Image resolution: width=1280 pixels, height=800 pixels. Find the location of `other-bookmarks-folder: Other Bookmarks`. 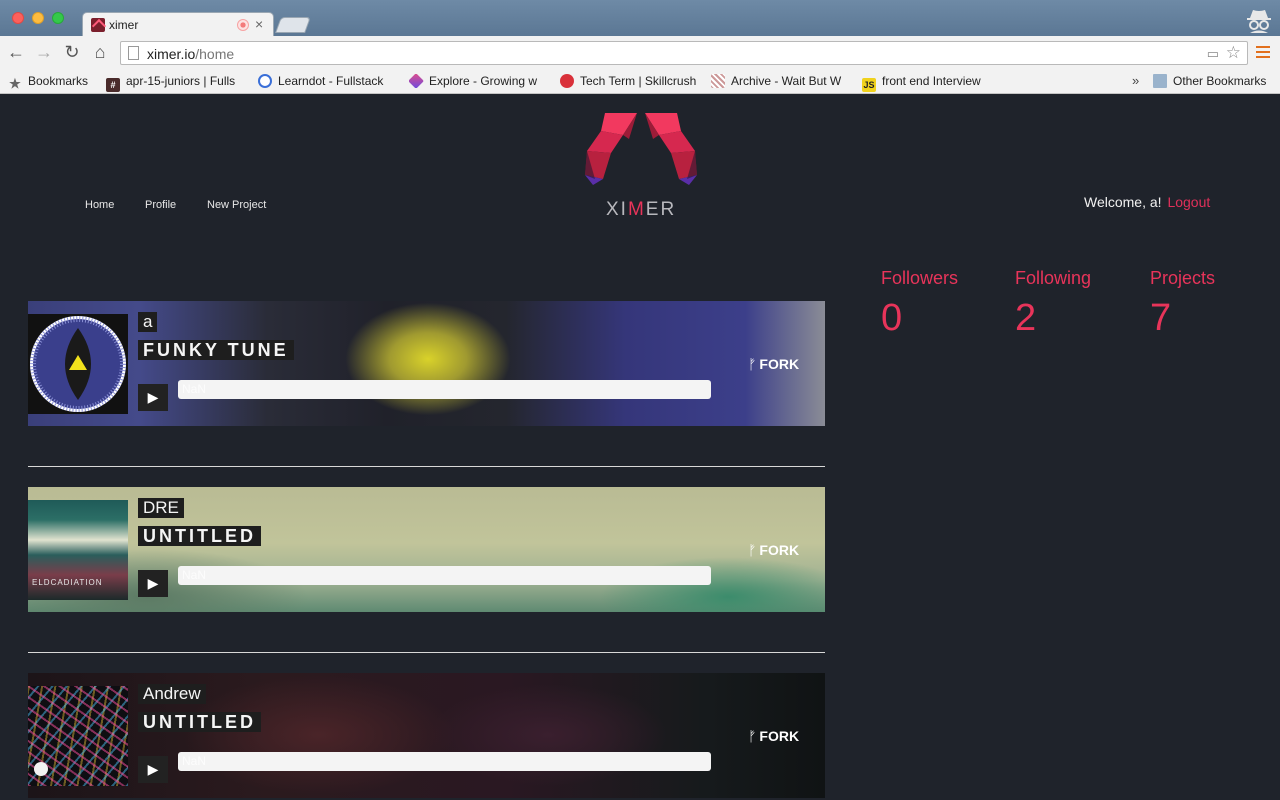

other-bookmarks-folder: Other Bookmarks is located at coordinates (1209, 81).